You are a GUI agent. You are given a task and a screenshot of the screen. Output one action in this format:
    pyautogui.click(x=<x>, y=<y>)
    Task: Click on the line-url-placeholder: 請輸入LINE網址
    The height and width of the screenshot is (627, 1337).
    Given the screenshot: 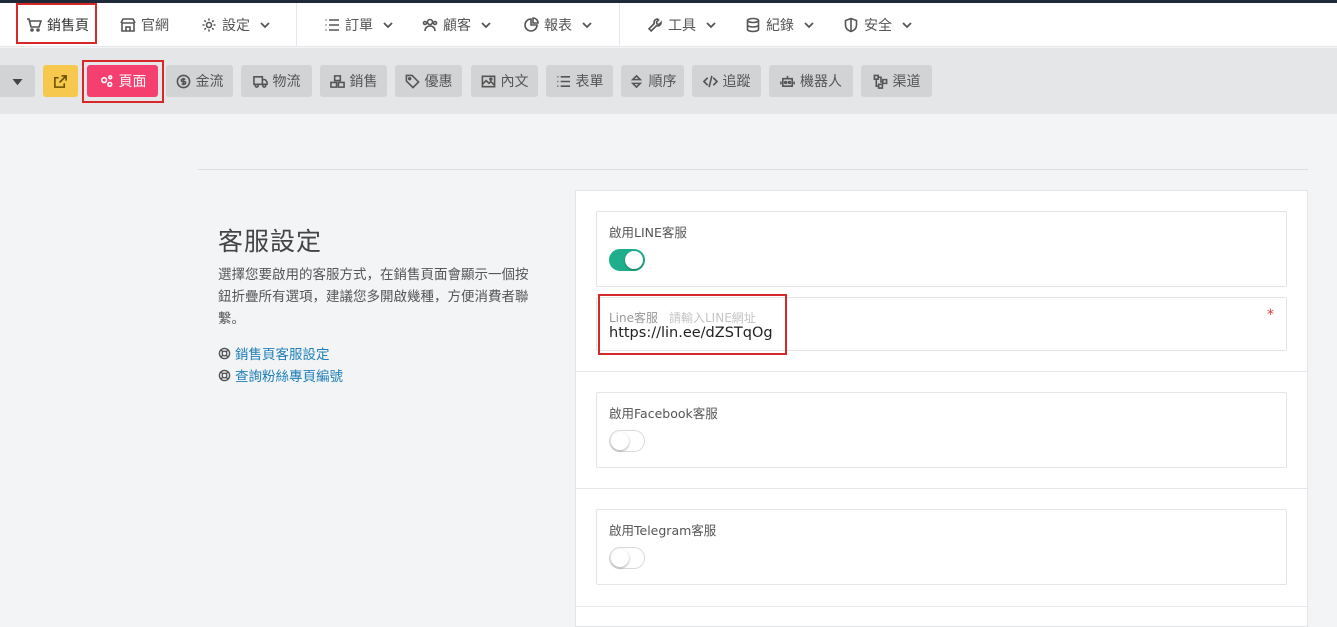 What is the action you would take?
    pyautogui.click(x=712, y=318)
    